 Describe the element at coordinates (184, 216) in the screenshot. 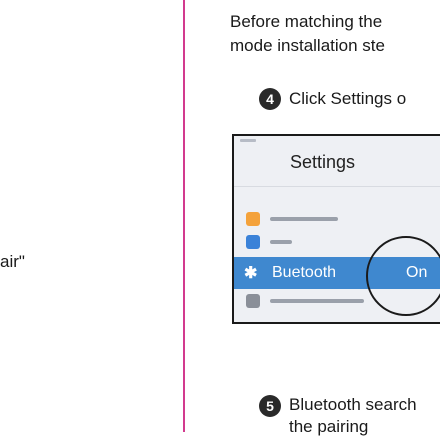

I see `column-divider-rule` at that location.